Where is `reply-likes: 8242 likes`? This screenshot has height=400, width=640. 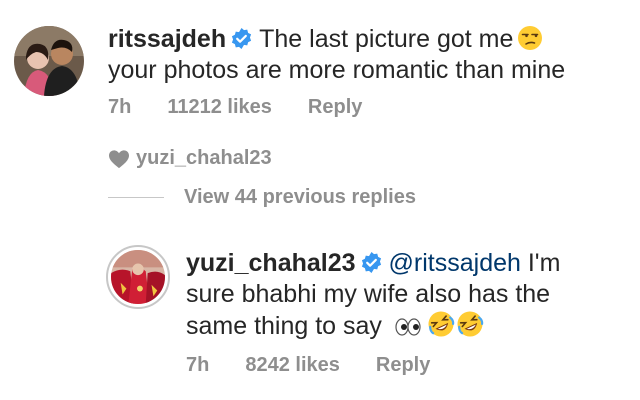
reply-likes: 8242 likes is located at coordinates (292, 365).